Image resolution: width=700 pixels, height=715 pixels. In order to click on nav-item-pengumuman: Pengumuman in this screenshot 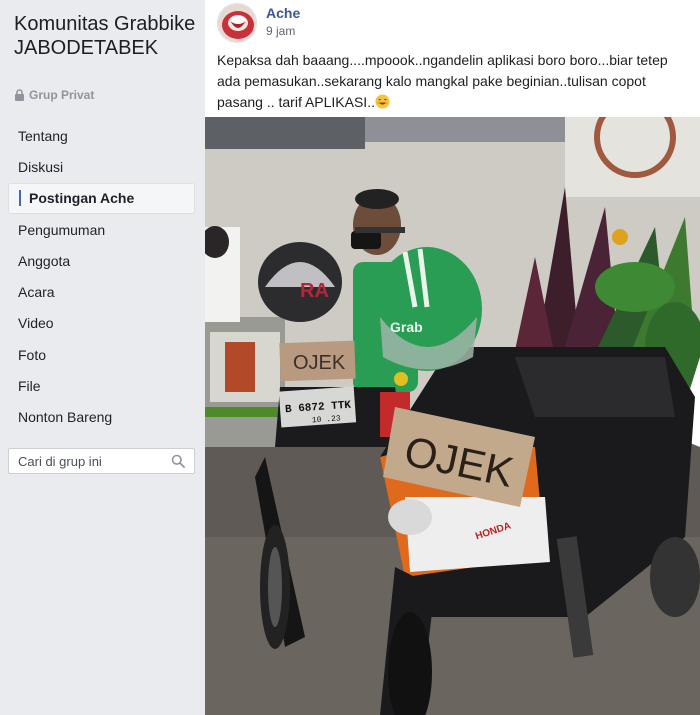, I will do `click(101, 229)`.